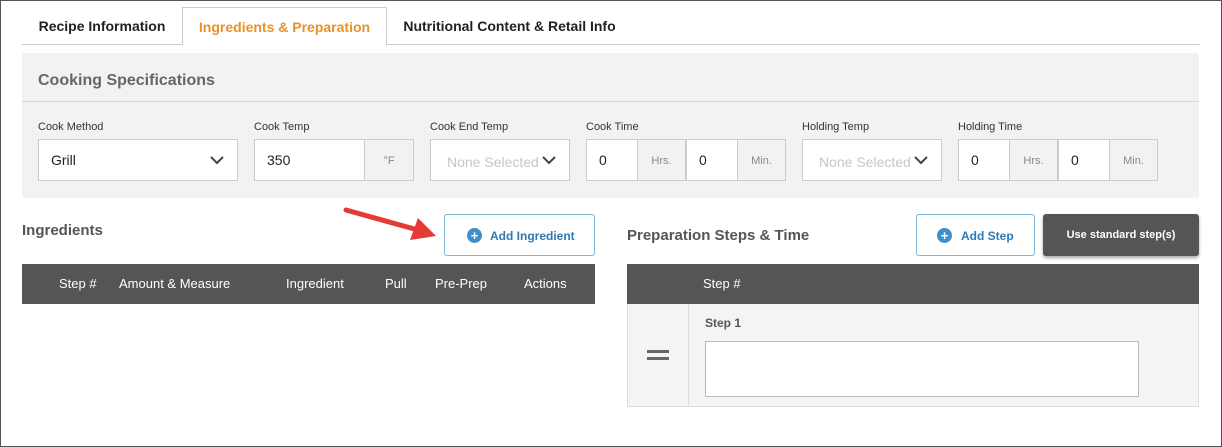 This screenshot has width=1222, height=447. What do you see at coordinates (71, 127) in the screenshot?
I see `cook-method-label: Cook Method` at bounding box center [71, 127].